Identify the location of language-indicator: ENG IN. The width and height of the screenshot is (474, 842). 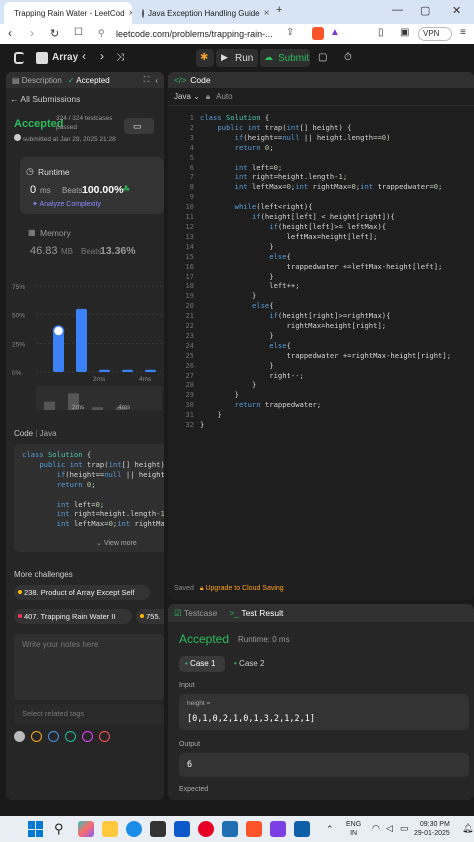
(353, 829).